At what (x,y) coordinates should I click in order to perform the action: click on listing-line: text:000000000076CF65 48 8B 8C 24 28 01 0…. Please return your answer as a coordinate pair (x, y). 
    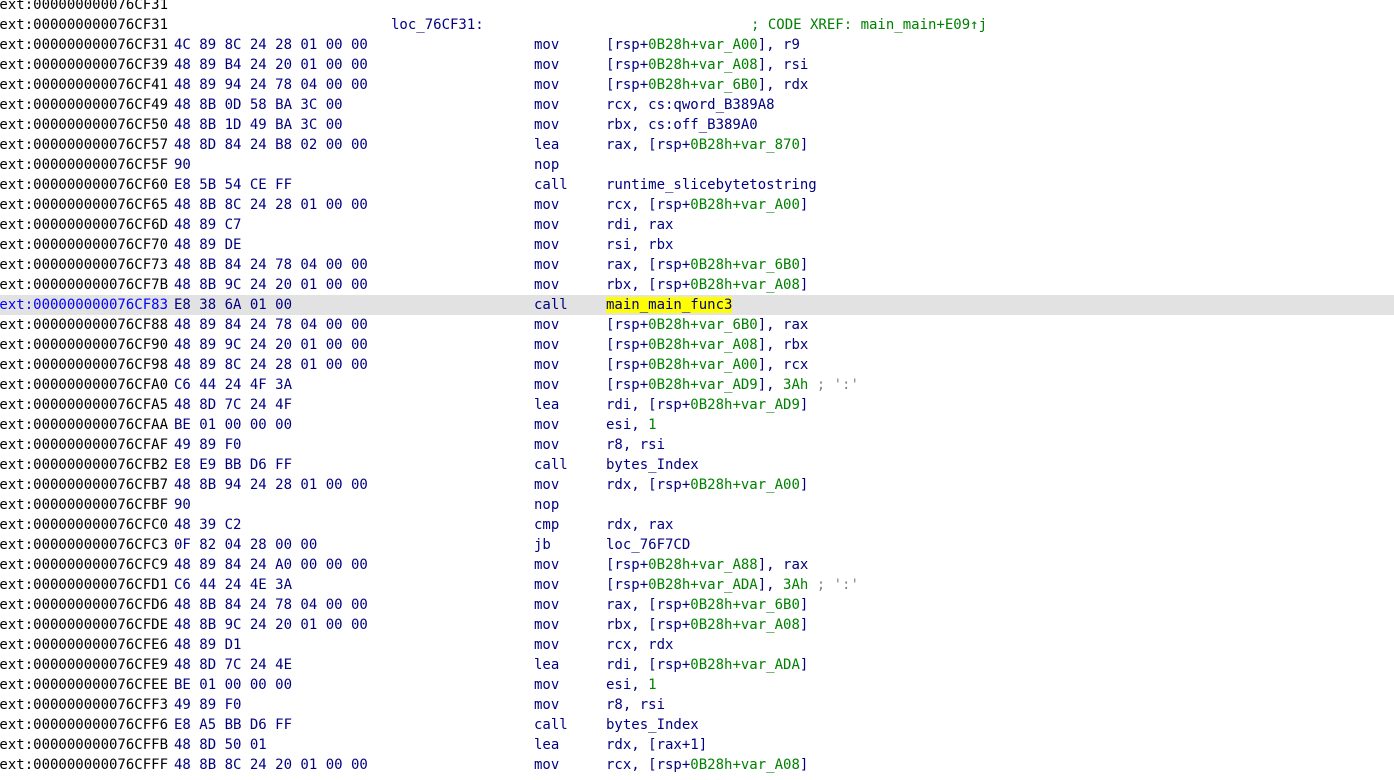
    Looking at the image, I should click on (697, 205).